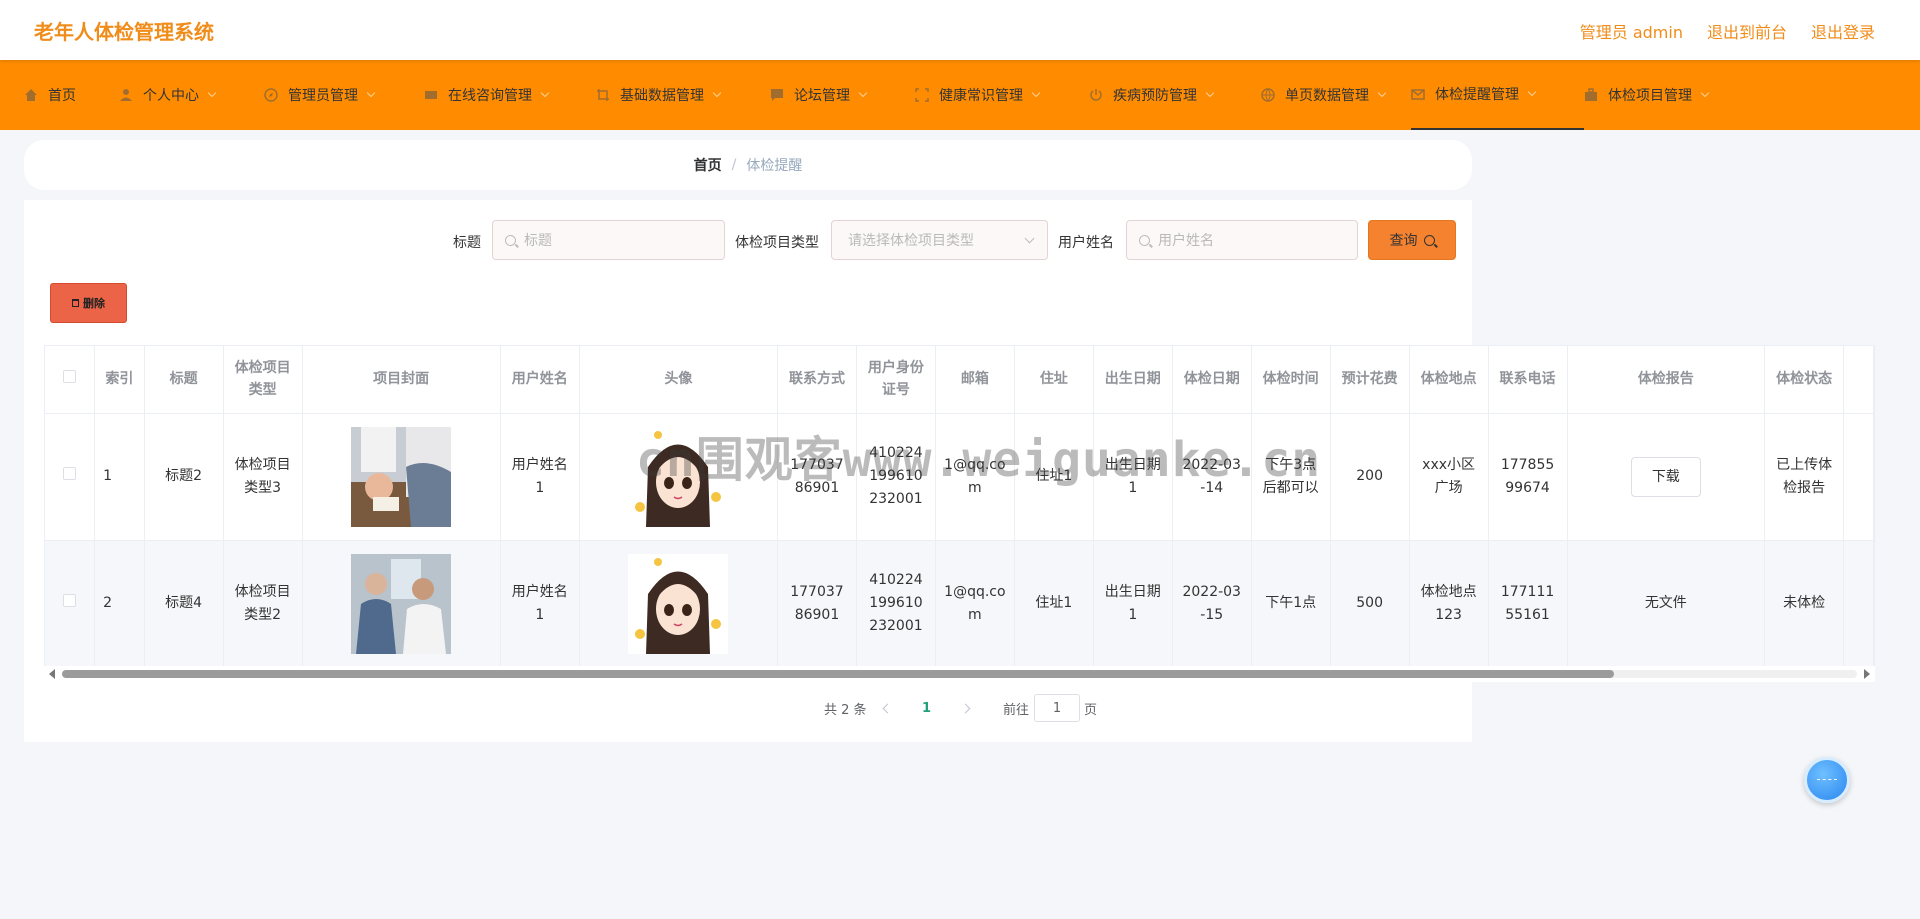 Image resolution: width=1920 pixels, height=919 pixels. What do you see at coordinates (1133, 604) in the screenshot?
I see `cell-birth-date: 出生日期1` at bounding box center [1133, 604].